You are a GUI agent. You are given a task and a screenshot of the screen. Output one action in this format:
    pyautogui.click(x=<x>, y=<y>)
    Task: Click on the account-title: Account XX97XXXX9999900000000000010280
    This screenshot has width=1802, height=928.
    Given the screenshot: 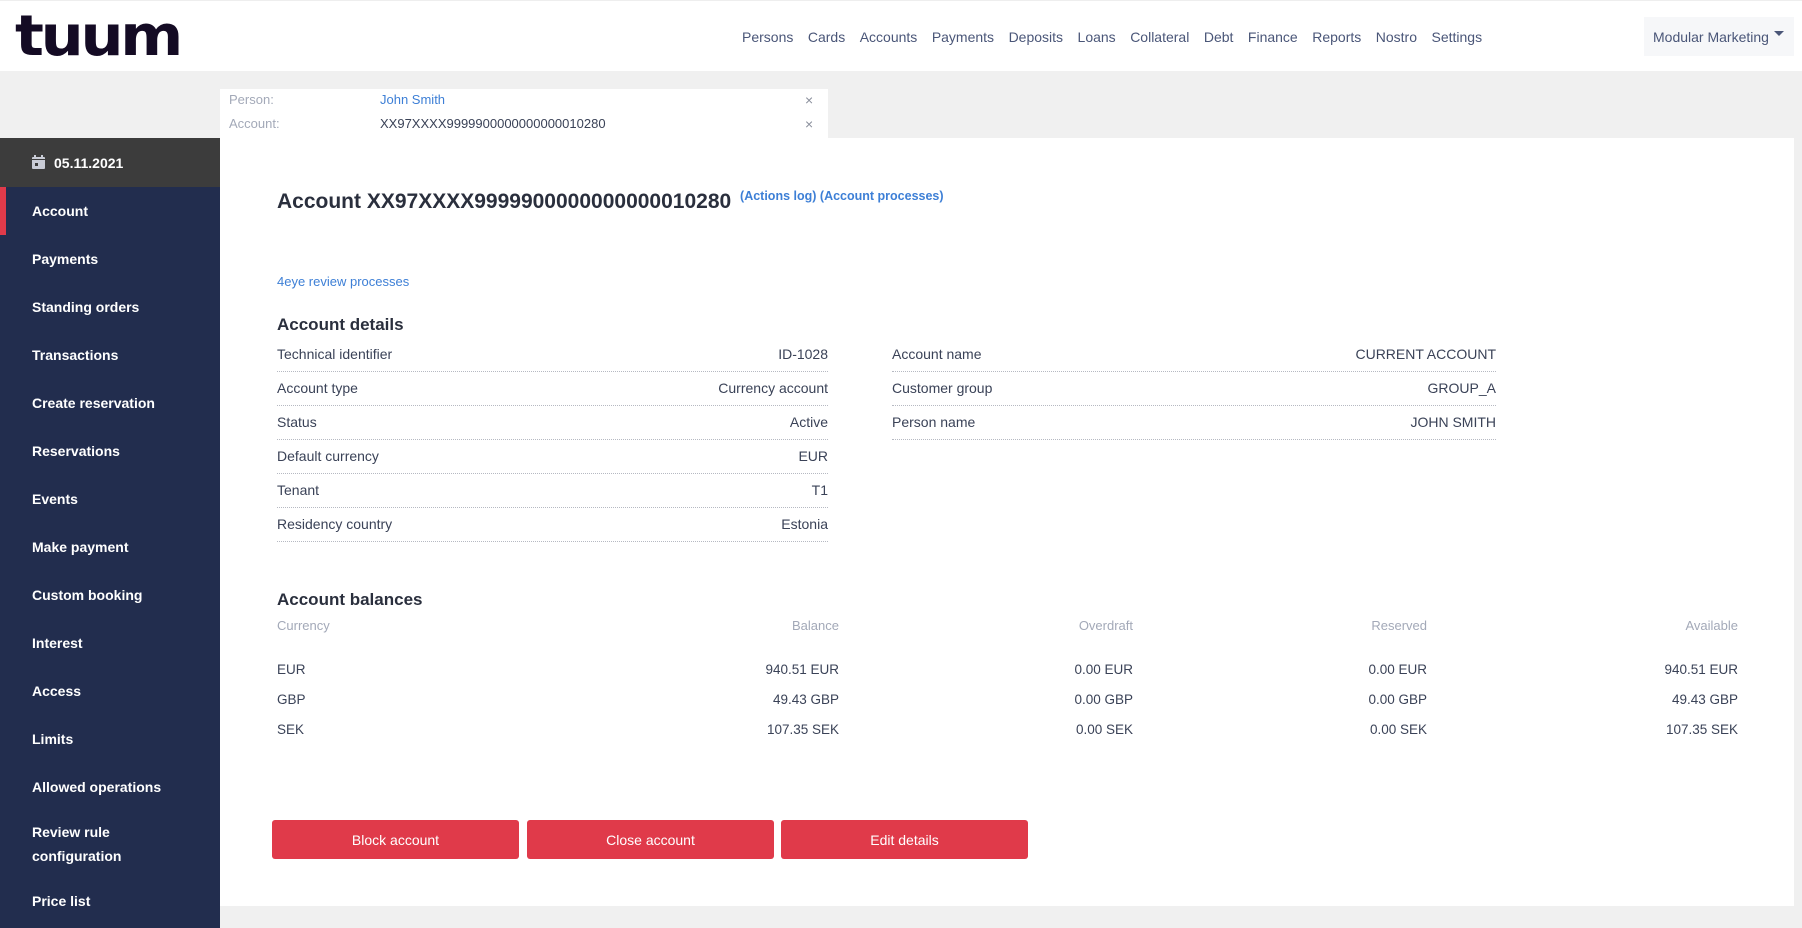 What is the action you would take?
    pyautogui.click(x=504, y=201)
    